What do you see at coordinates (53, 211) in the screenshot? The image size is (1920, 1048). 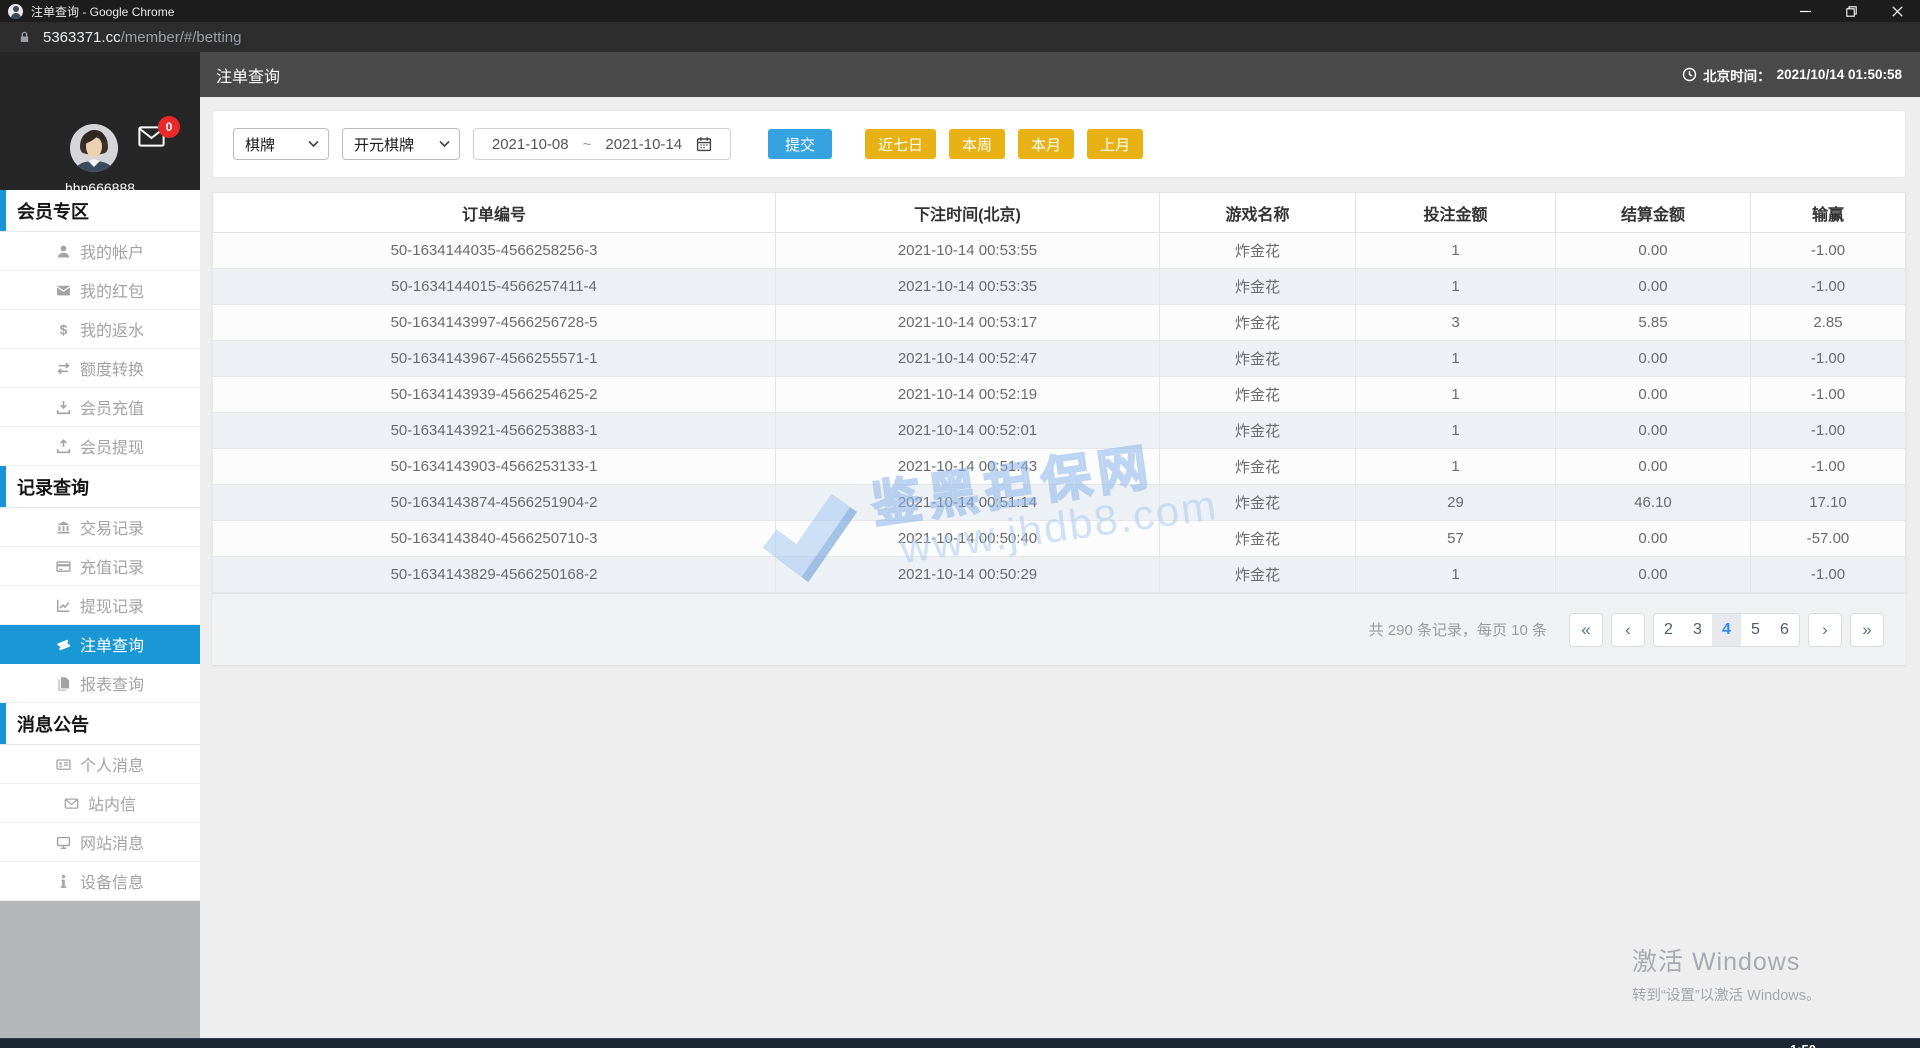 I see `section-title: 会员专区` at bounding box center [53, 211].